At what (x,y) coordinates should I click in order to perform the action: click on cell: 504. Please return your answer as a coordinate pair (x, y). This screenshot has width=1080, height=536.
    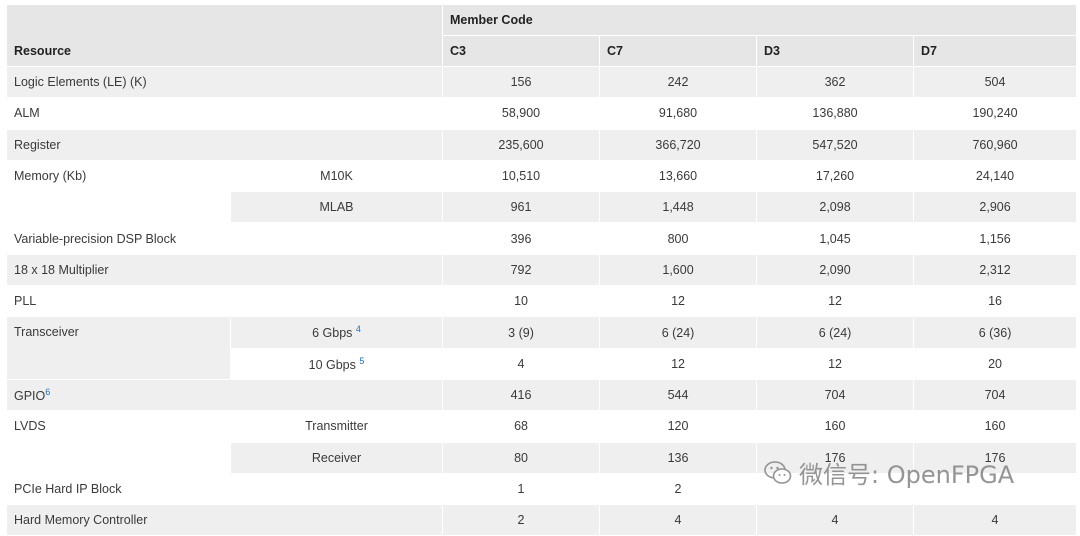
    Looking at the image, I should click on (995, 82).